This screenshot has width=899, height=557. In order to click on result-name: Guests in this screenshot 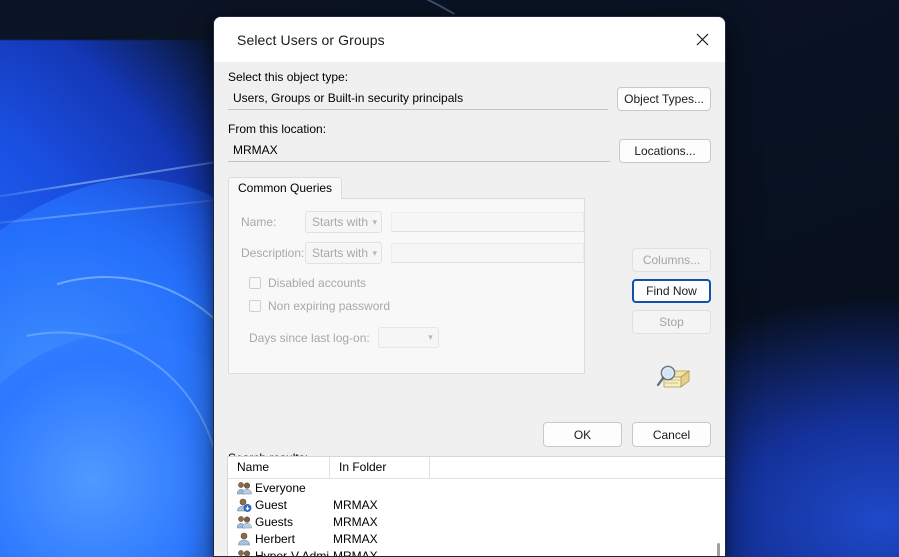, I will do `click(274, 521)`.